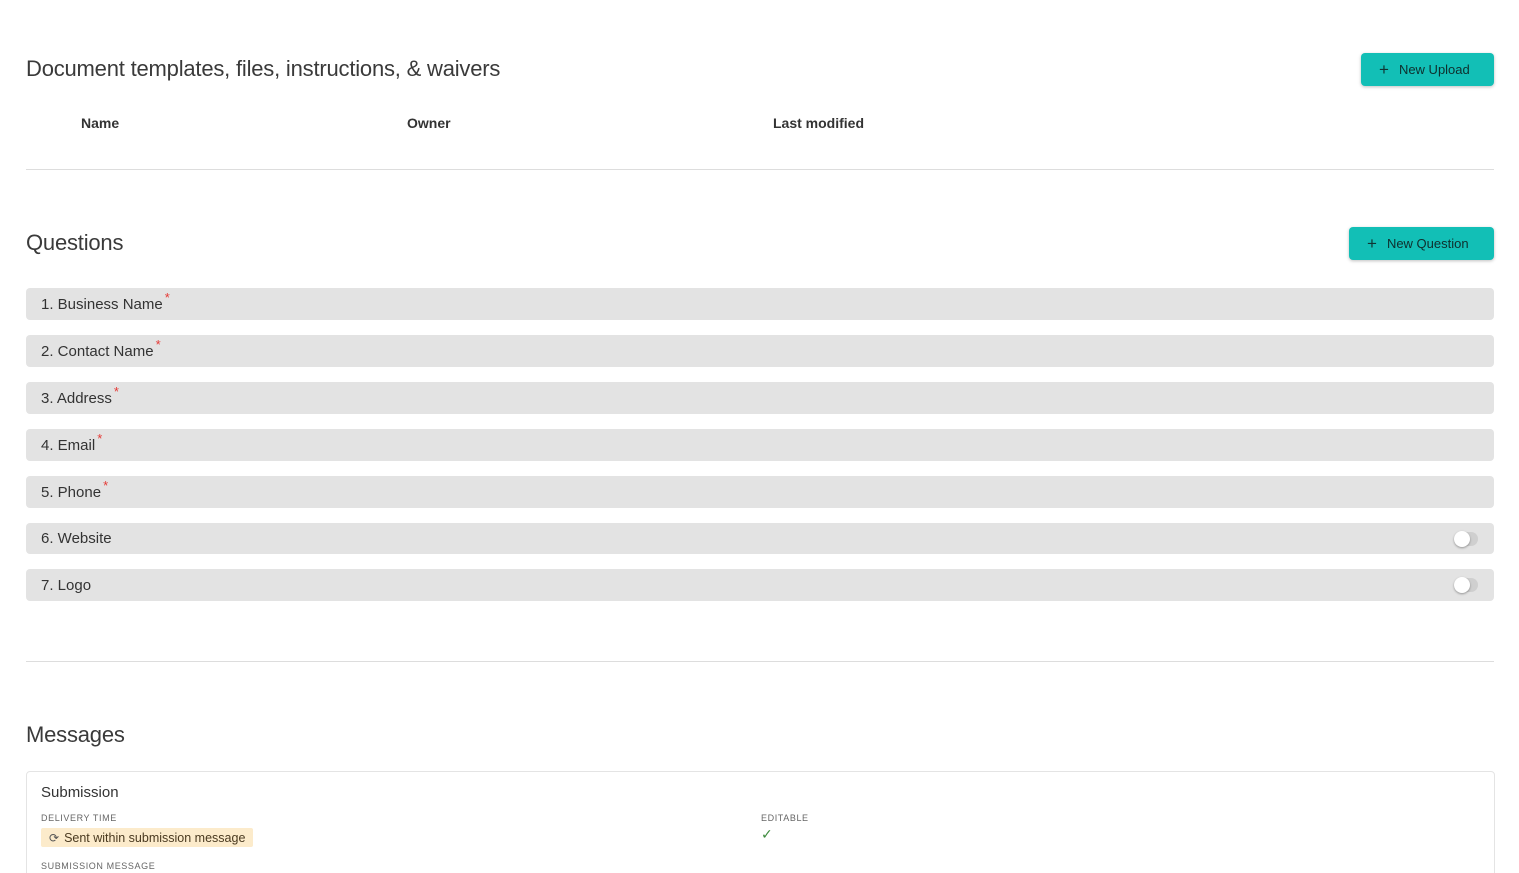  Describe the element at coordinates (100, 123) in the screenshot. I see `column-header-name: Name` at that location.